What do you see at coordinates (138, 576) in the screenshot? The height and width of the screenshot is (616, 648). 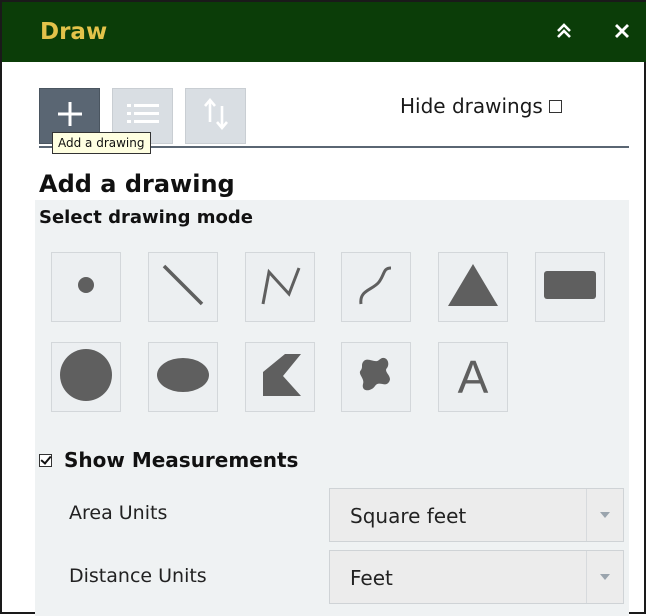 I see `distance-units-label: Distance Units` at bounding box center [138, 576].